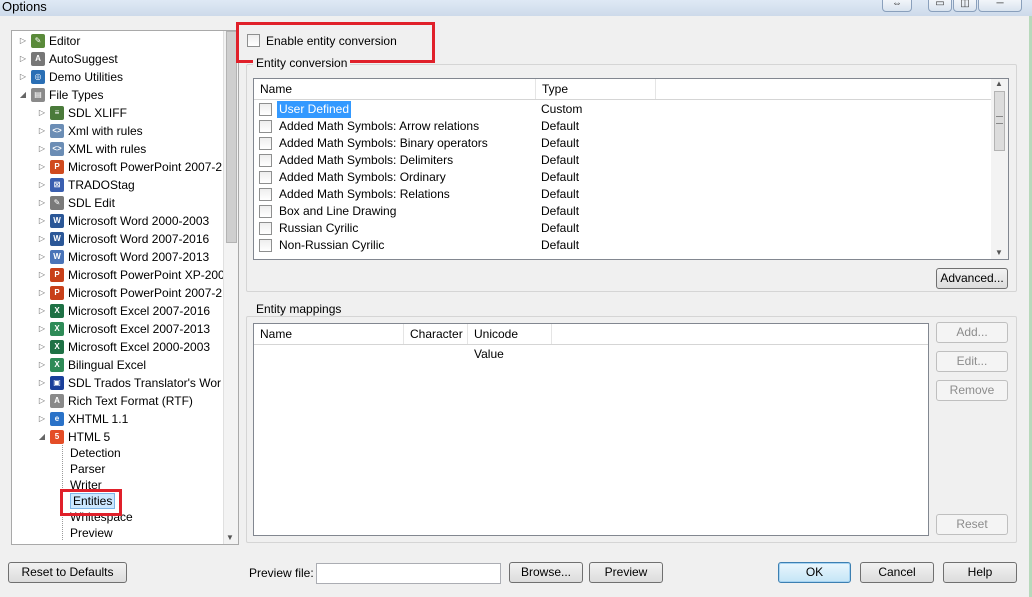 Image resolution: width=1032 pixels, height=597 pixels. I want to click on entity-conversion-row: User Defined Custom, so click(631, 109).